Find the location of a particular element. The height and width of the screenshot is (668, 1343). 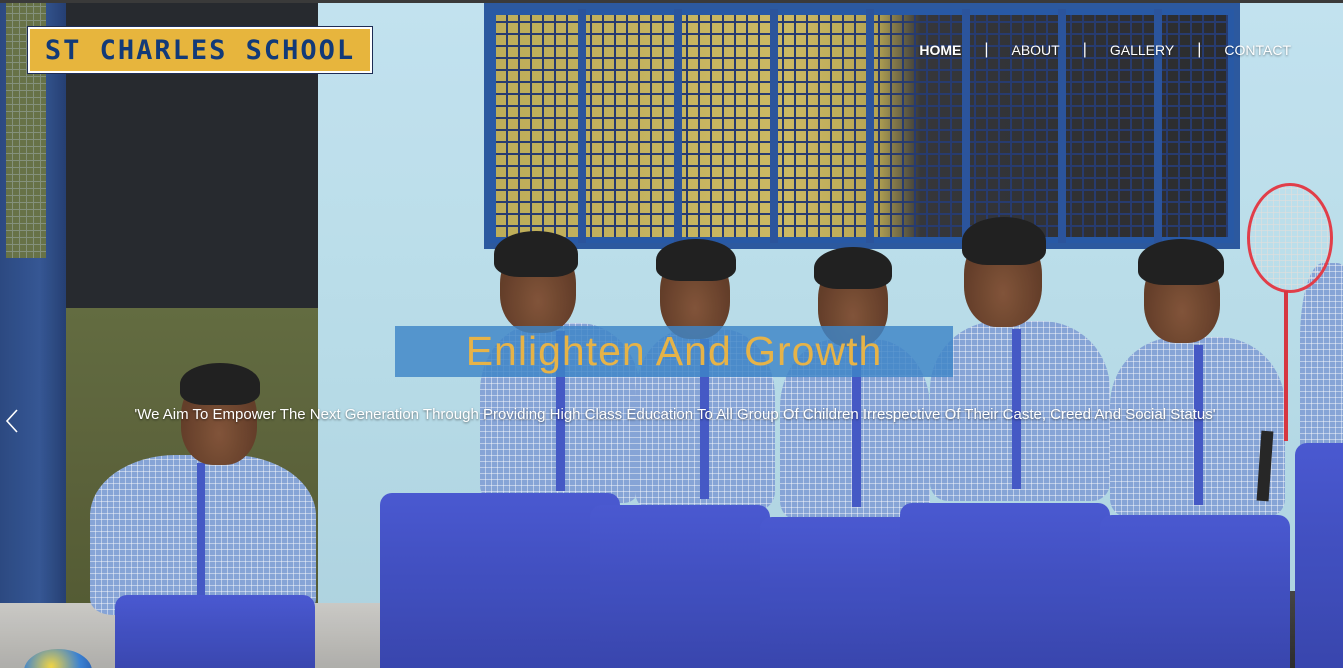

nav-home-link: HOME is located at coordinates (940, 50).